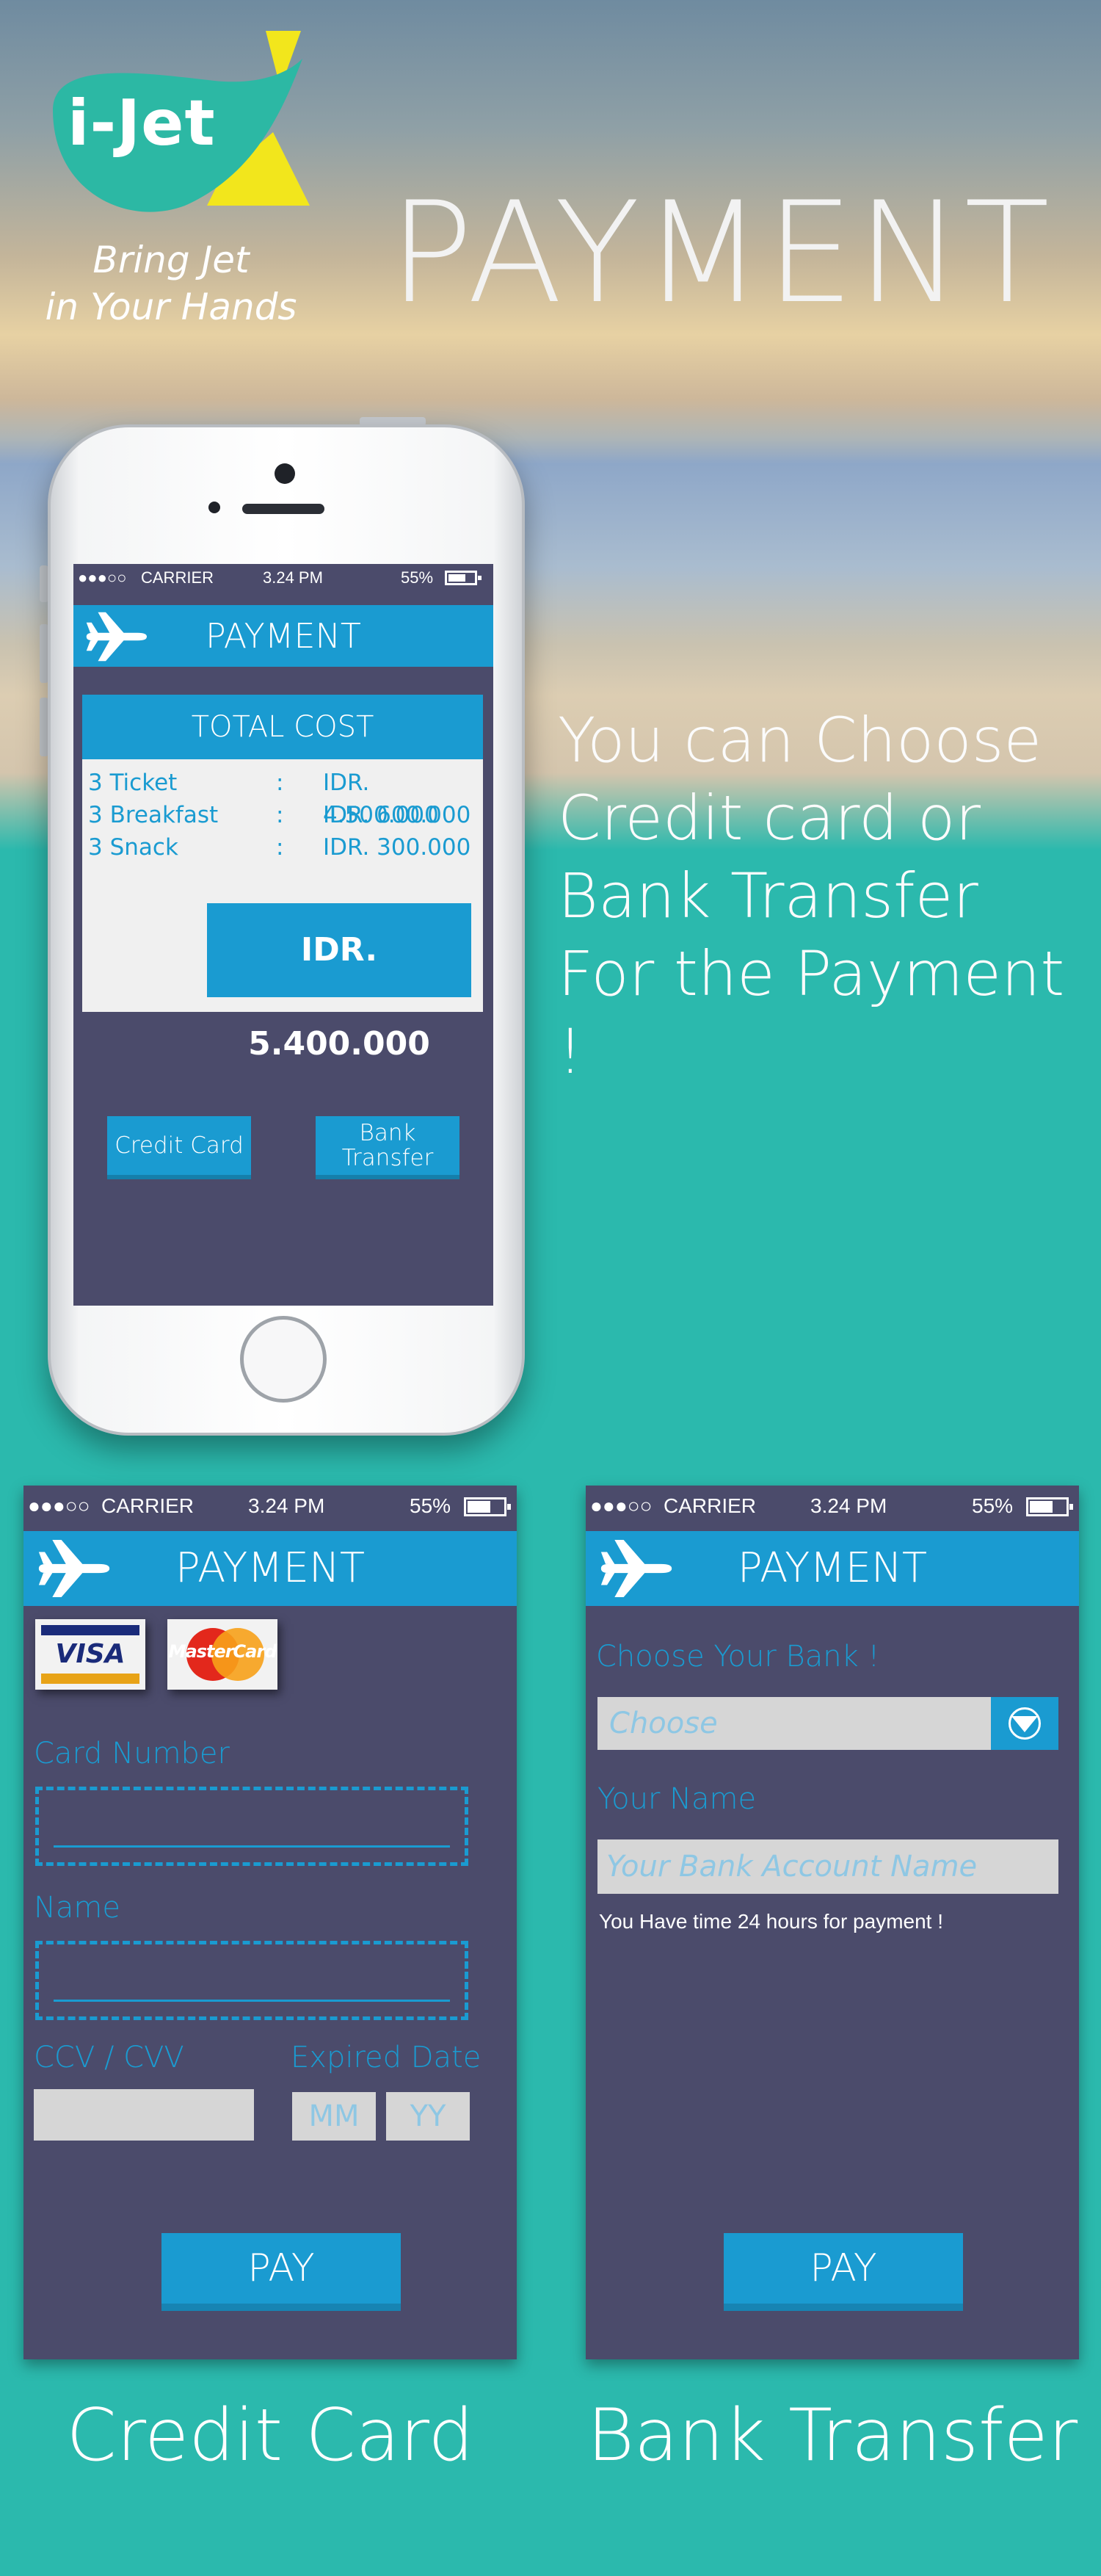  What do you see at coordinates (133, 783) in the screenshot?
I see `cost-item: 3 Ticket` at bounding box center [133, 783].